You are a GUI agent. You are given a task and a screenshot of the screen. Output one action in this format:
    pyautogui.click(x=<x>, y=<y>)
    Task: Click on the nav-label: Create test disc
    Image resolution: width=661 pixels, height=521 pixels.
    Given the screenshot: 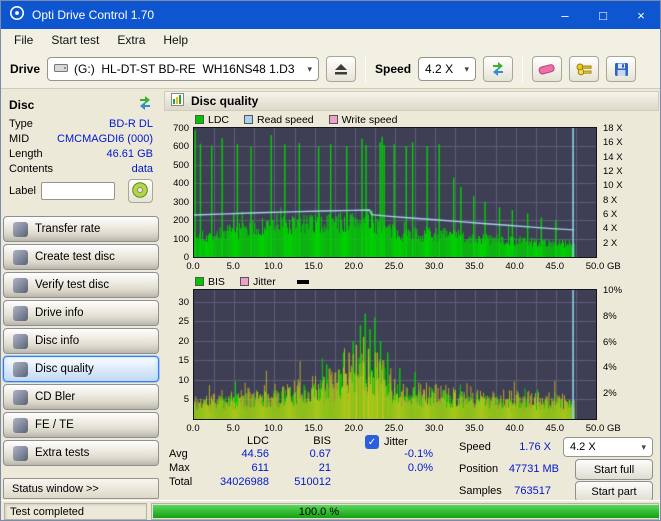 What is the action you would take?
    pyautogui.click(x=75, y=257)
    